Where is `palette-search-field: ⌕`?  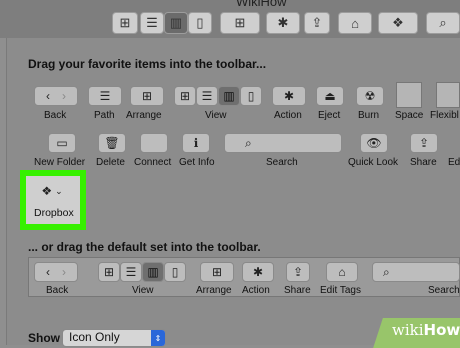
palette-search-field: ⌕ is located at coordinates (283, 143).